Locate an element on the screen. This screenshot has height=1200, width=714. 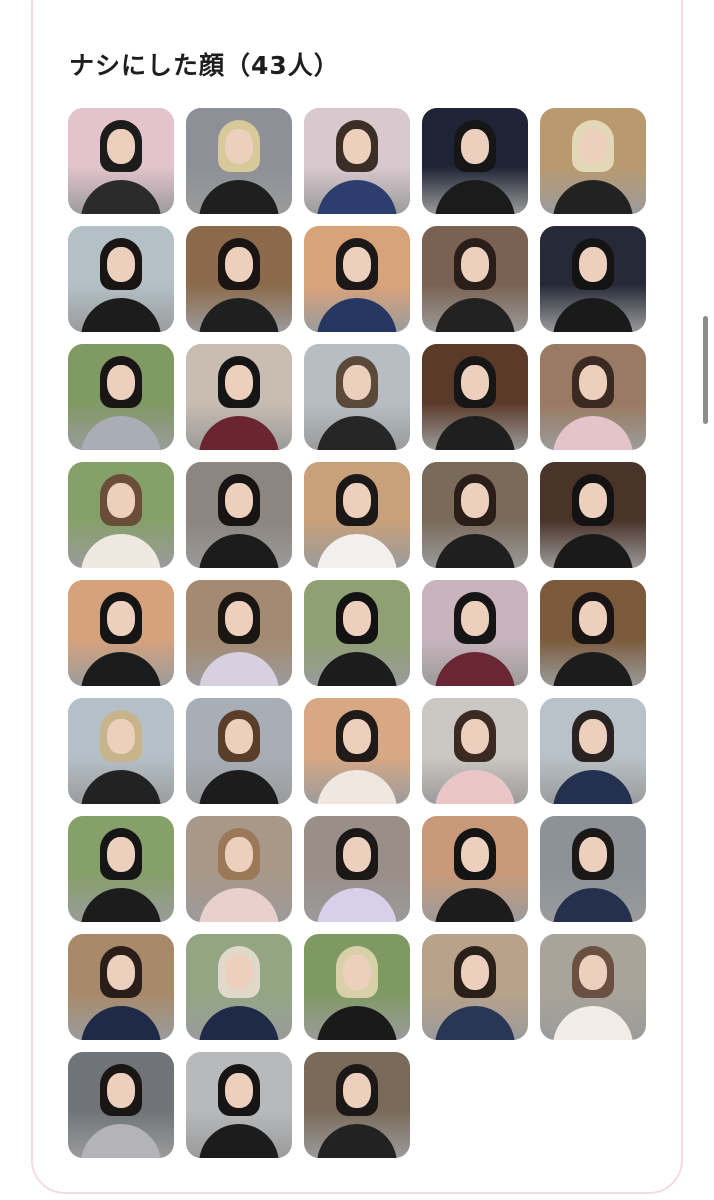
page-title: ナシにした顔（43人） is located at coordinates (204, 65).